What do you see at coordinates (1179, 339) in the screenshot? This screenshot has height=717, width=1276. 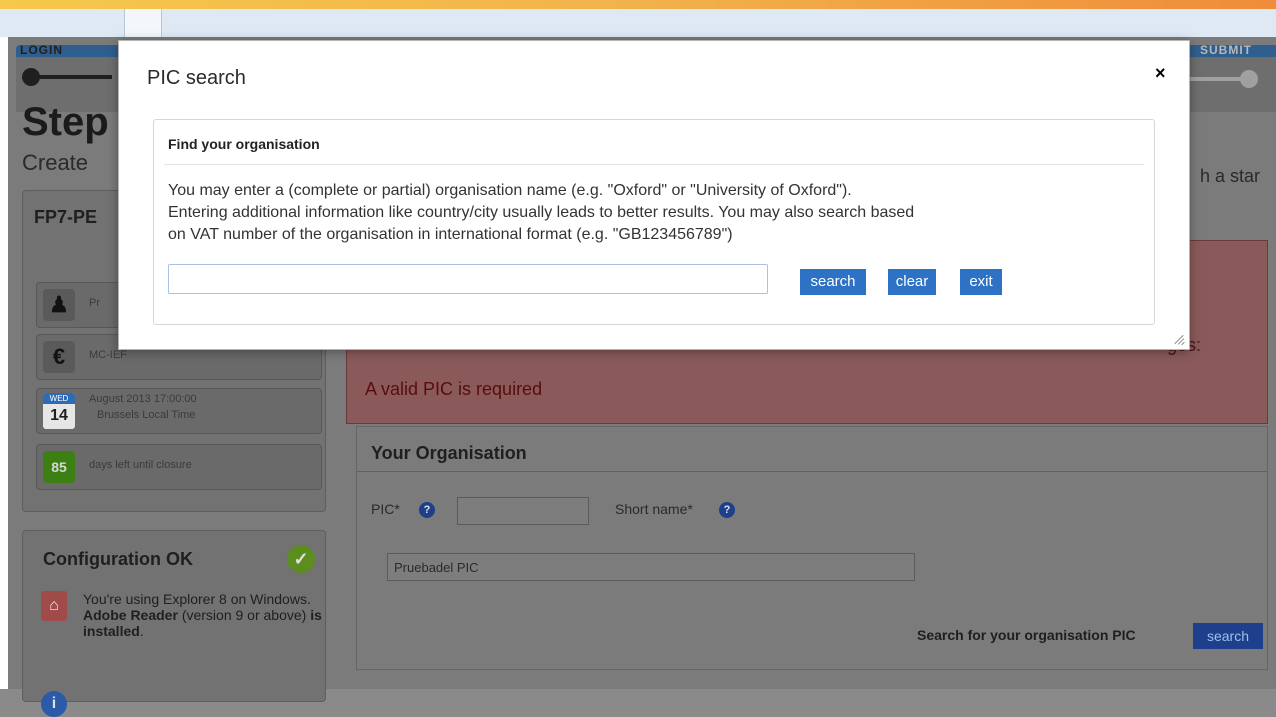 I see `resize-handle-icon` at bounding box center [1179, 339].